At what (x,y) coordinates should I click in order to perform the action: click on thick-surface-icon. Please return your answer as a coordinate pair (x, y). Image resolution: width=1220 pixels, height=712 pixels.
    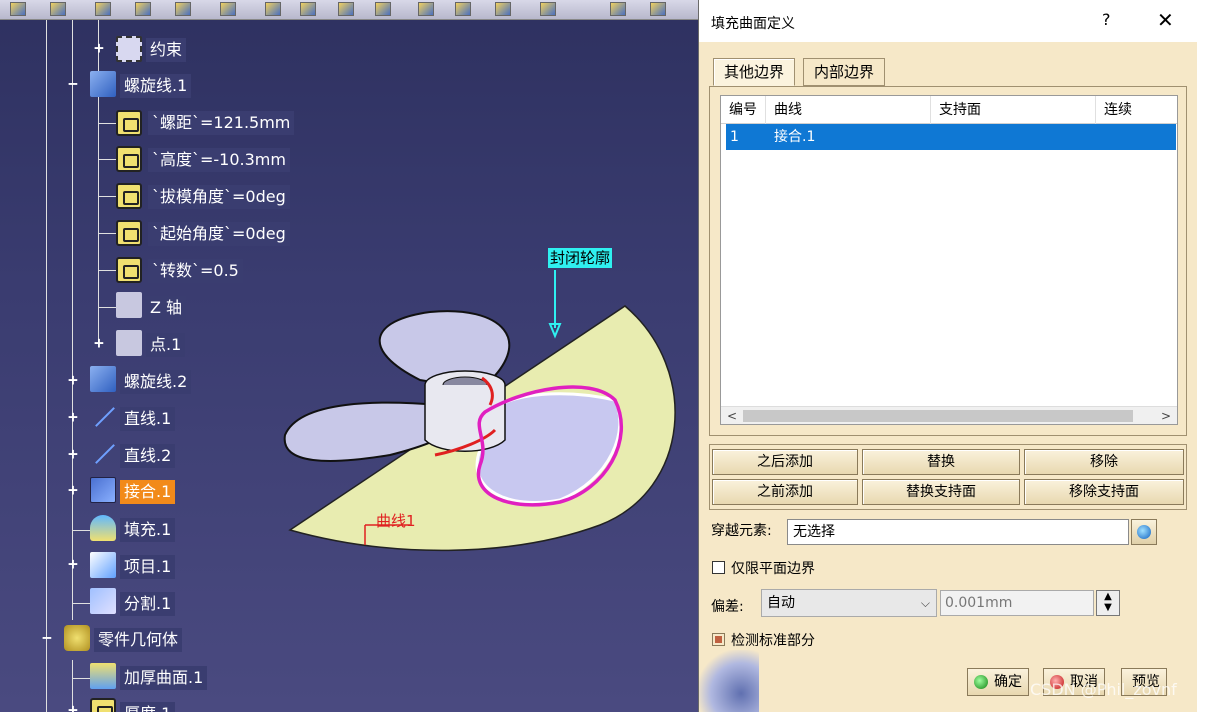
    Looking at the image, I should click on (103, 676).